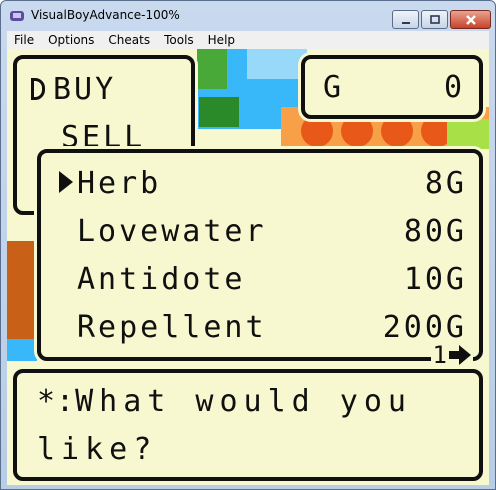 The image size is (496, 490). Describe the element at coordinates (272, 281) in the screenshot. I see `list-item-antidote: Antidote 10G` at that location.